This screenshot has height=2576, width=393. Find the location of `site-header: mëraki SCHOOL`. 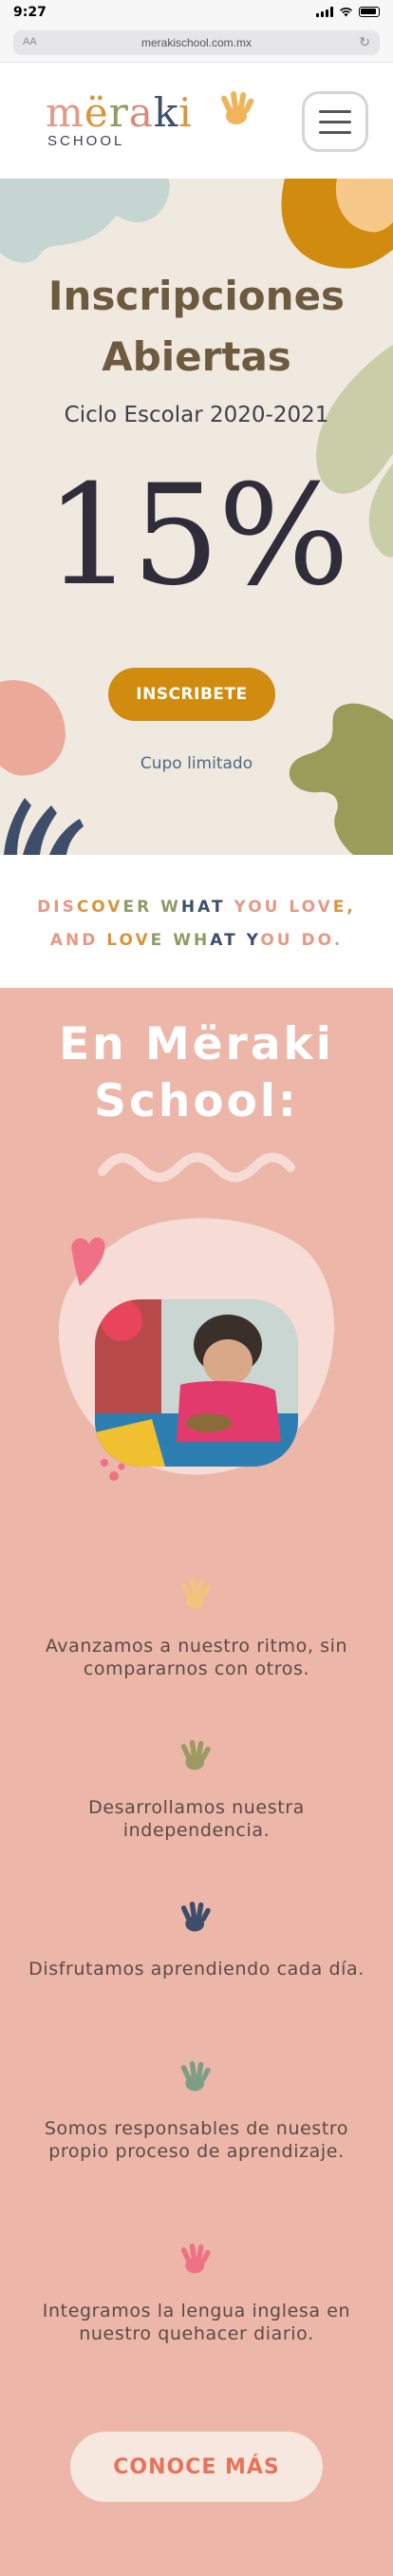

site-header: mëraki SCHOOL is located at coordinates (196, 121).